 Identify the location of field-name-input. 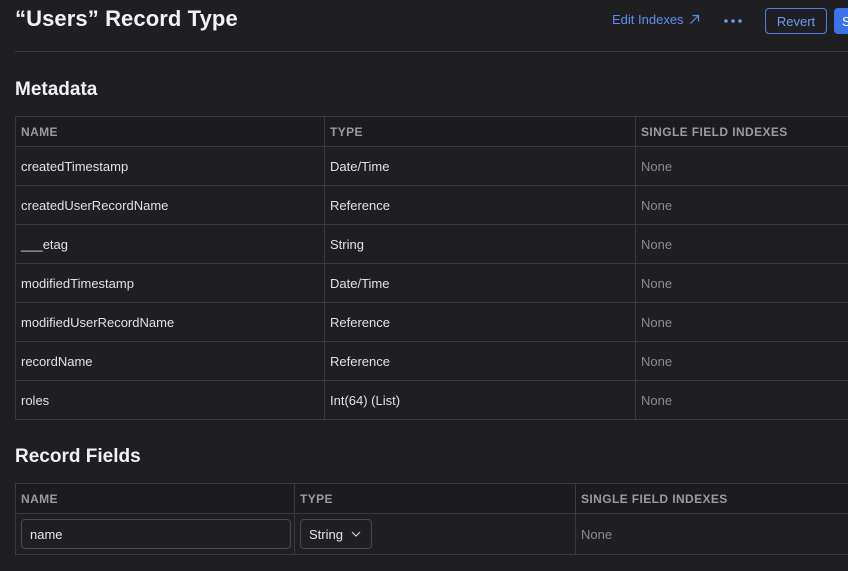
(156, 534).